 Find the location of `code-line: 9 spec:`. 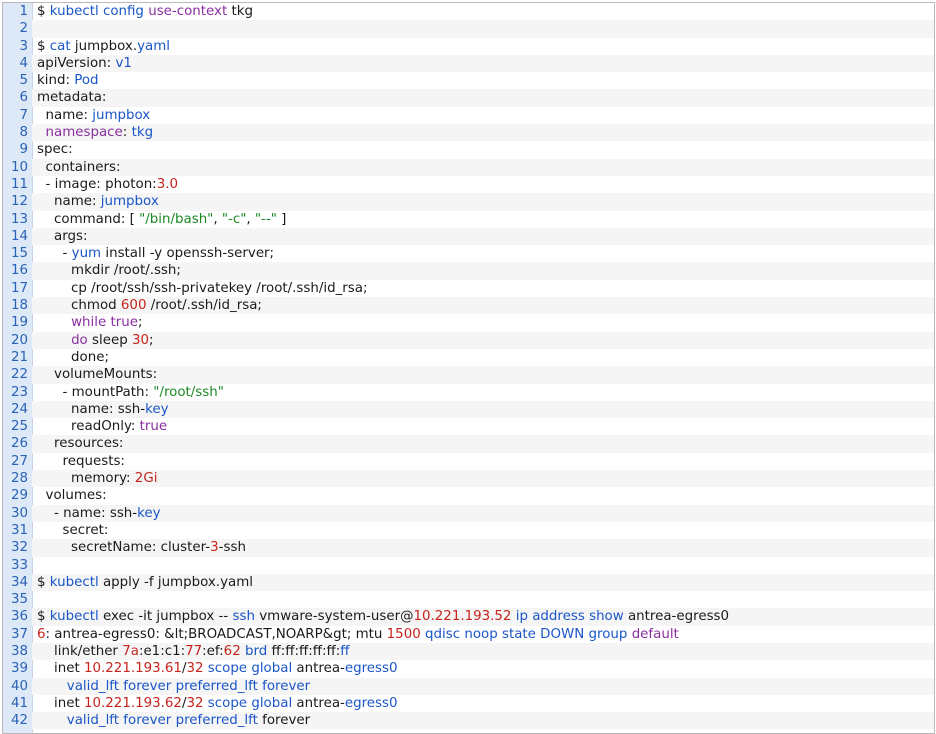

code-line: 9 spec: is located at coordinates (468, 150).